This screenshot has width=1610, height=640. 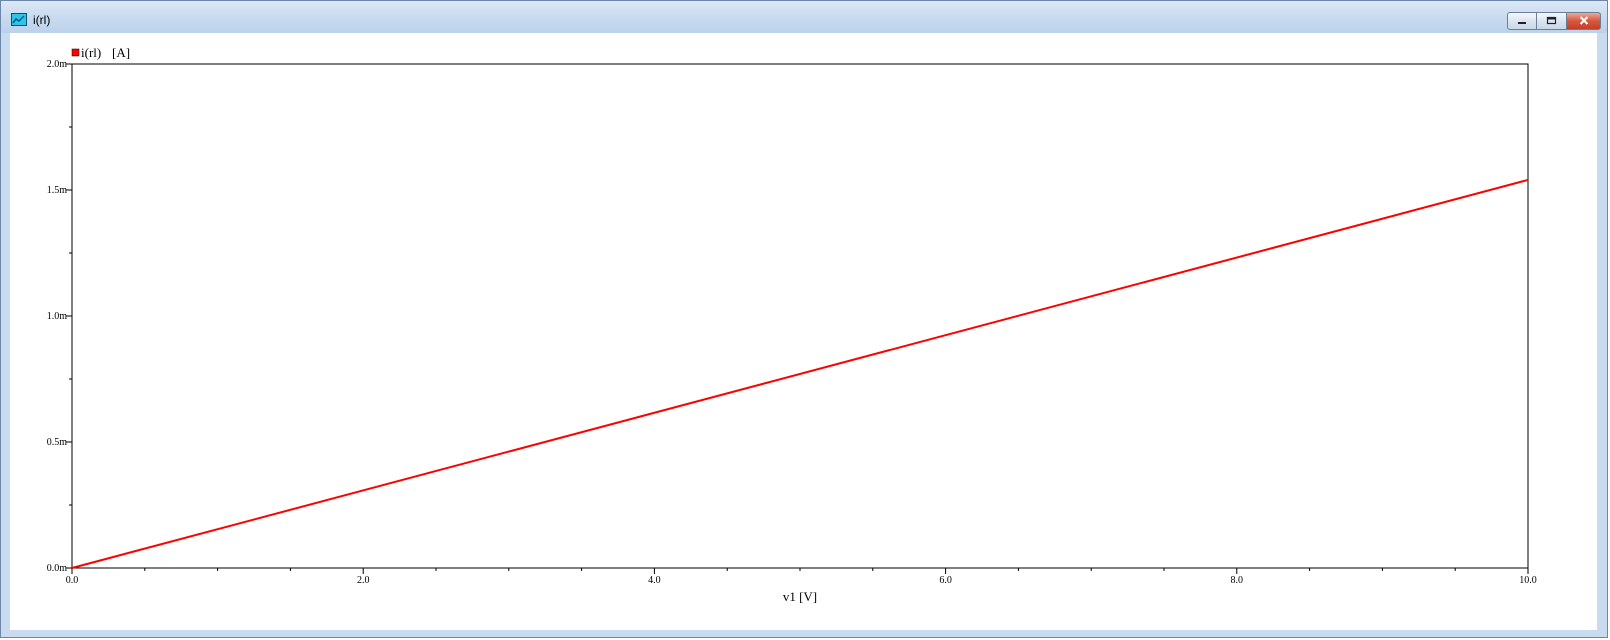 I want to click on y-tick-label: 0.5m, so click(x=57, y=442).